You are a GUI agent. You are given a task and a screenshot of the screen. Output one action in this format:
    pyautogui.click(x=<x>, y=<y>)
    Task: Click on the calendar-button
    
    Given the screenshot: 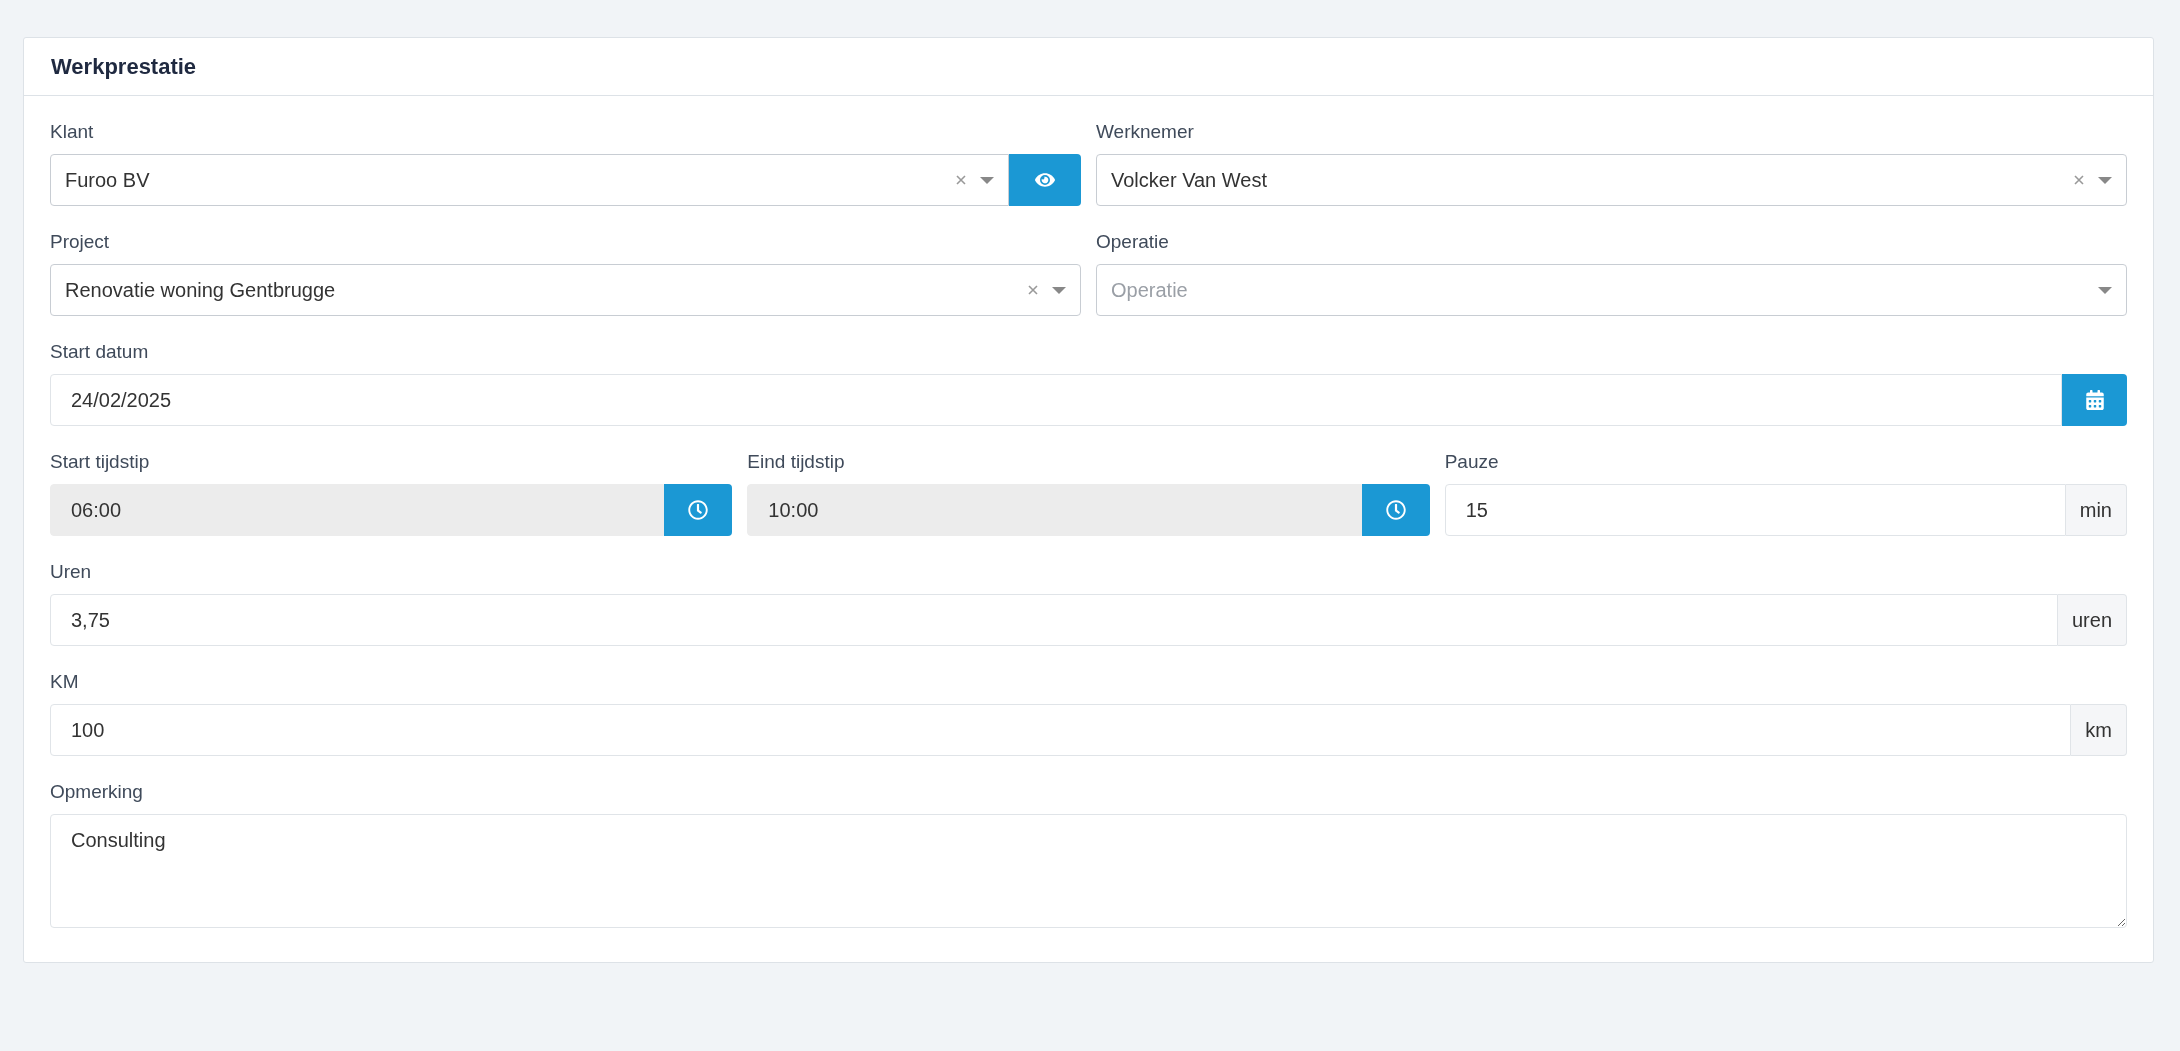 What is the action you would take?
    pyautogui.click(x=2094, y=400)
    